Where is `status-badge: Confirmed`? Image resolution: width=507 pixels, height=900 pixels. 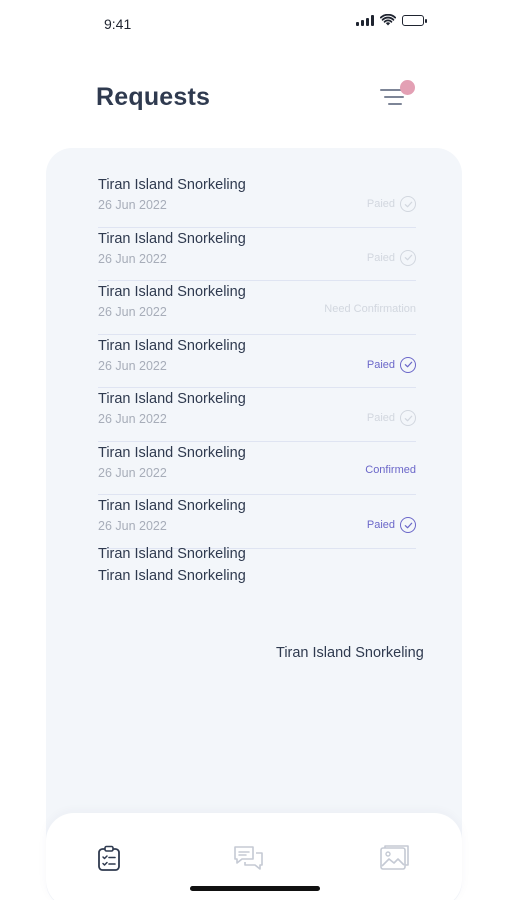 status-badge: Confirmed is located at coordinates (390, 470).